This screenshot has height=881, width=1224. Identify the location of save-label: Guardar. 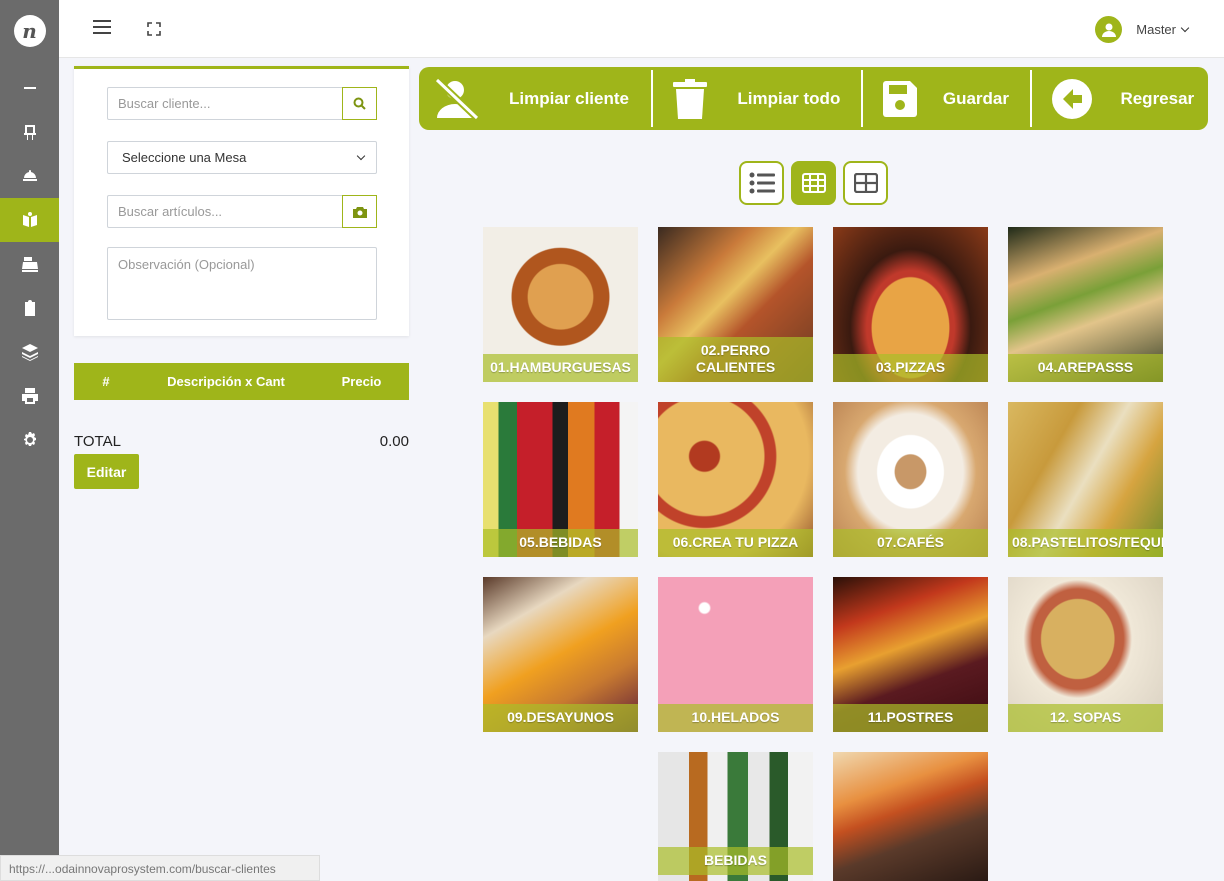
(975, 98).